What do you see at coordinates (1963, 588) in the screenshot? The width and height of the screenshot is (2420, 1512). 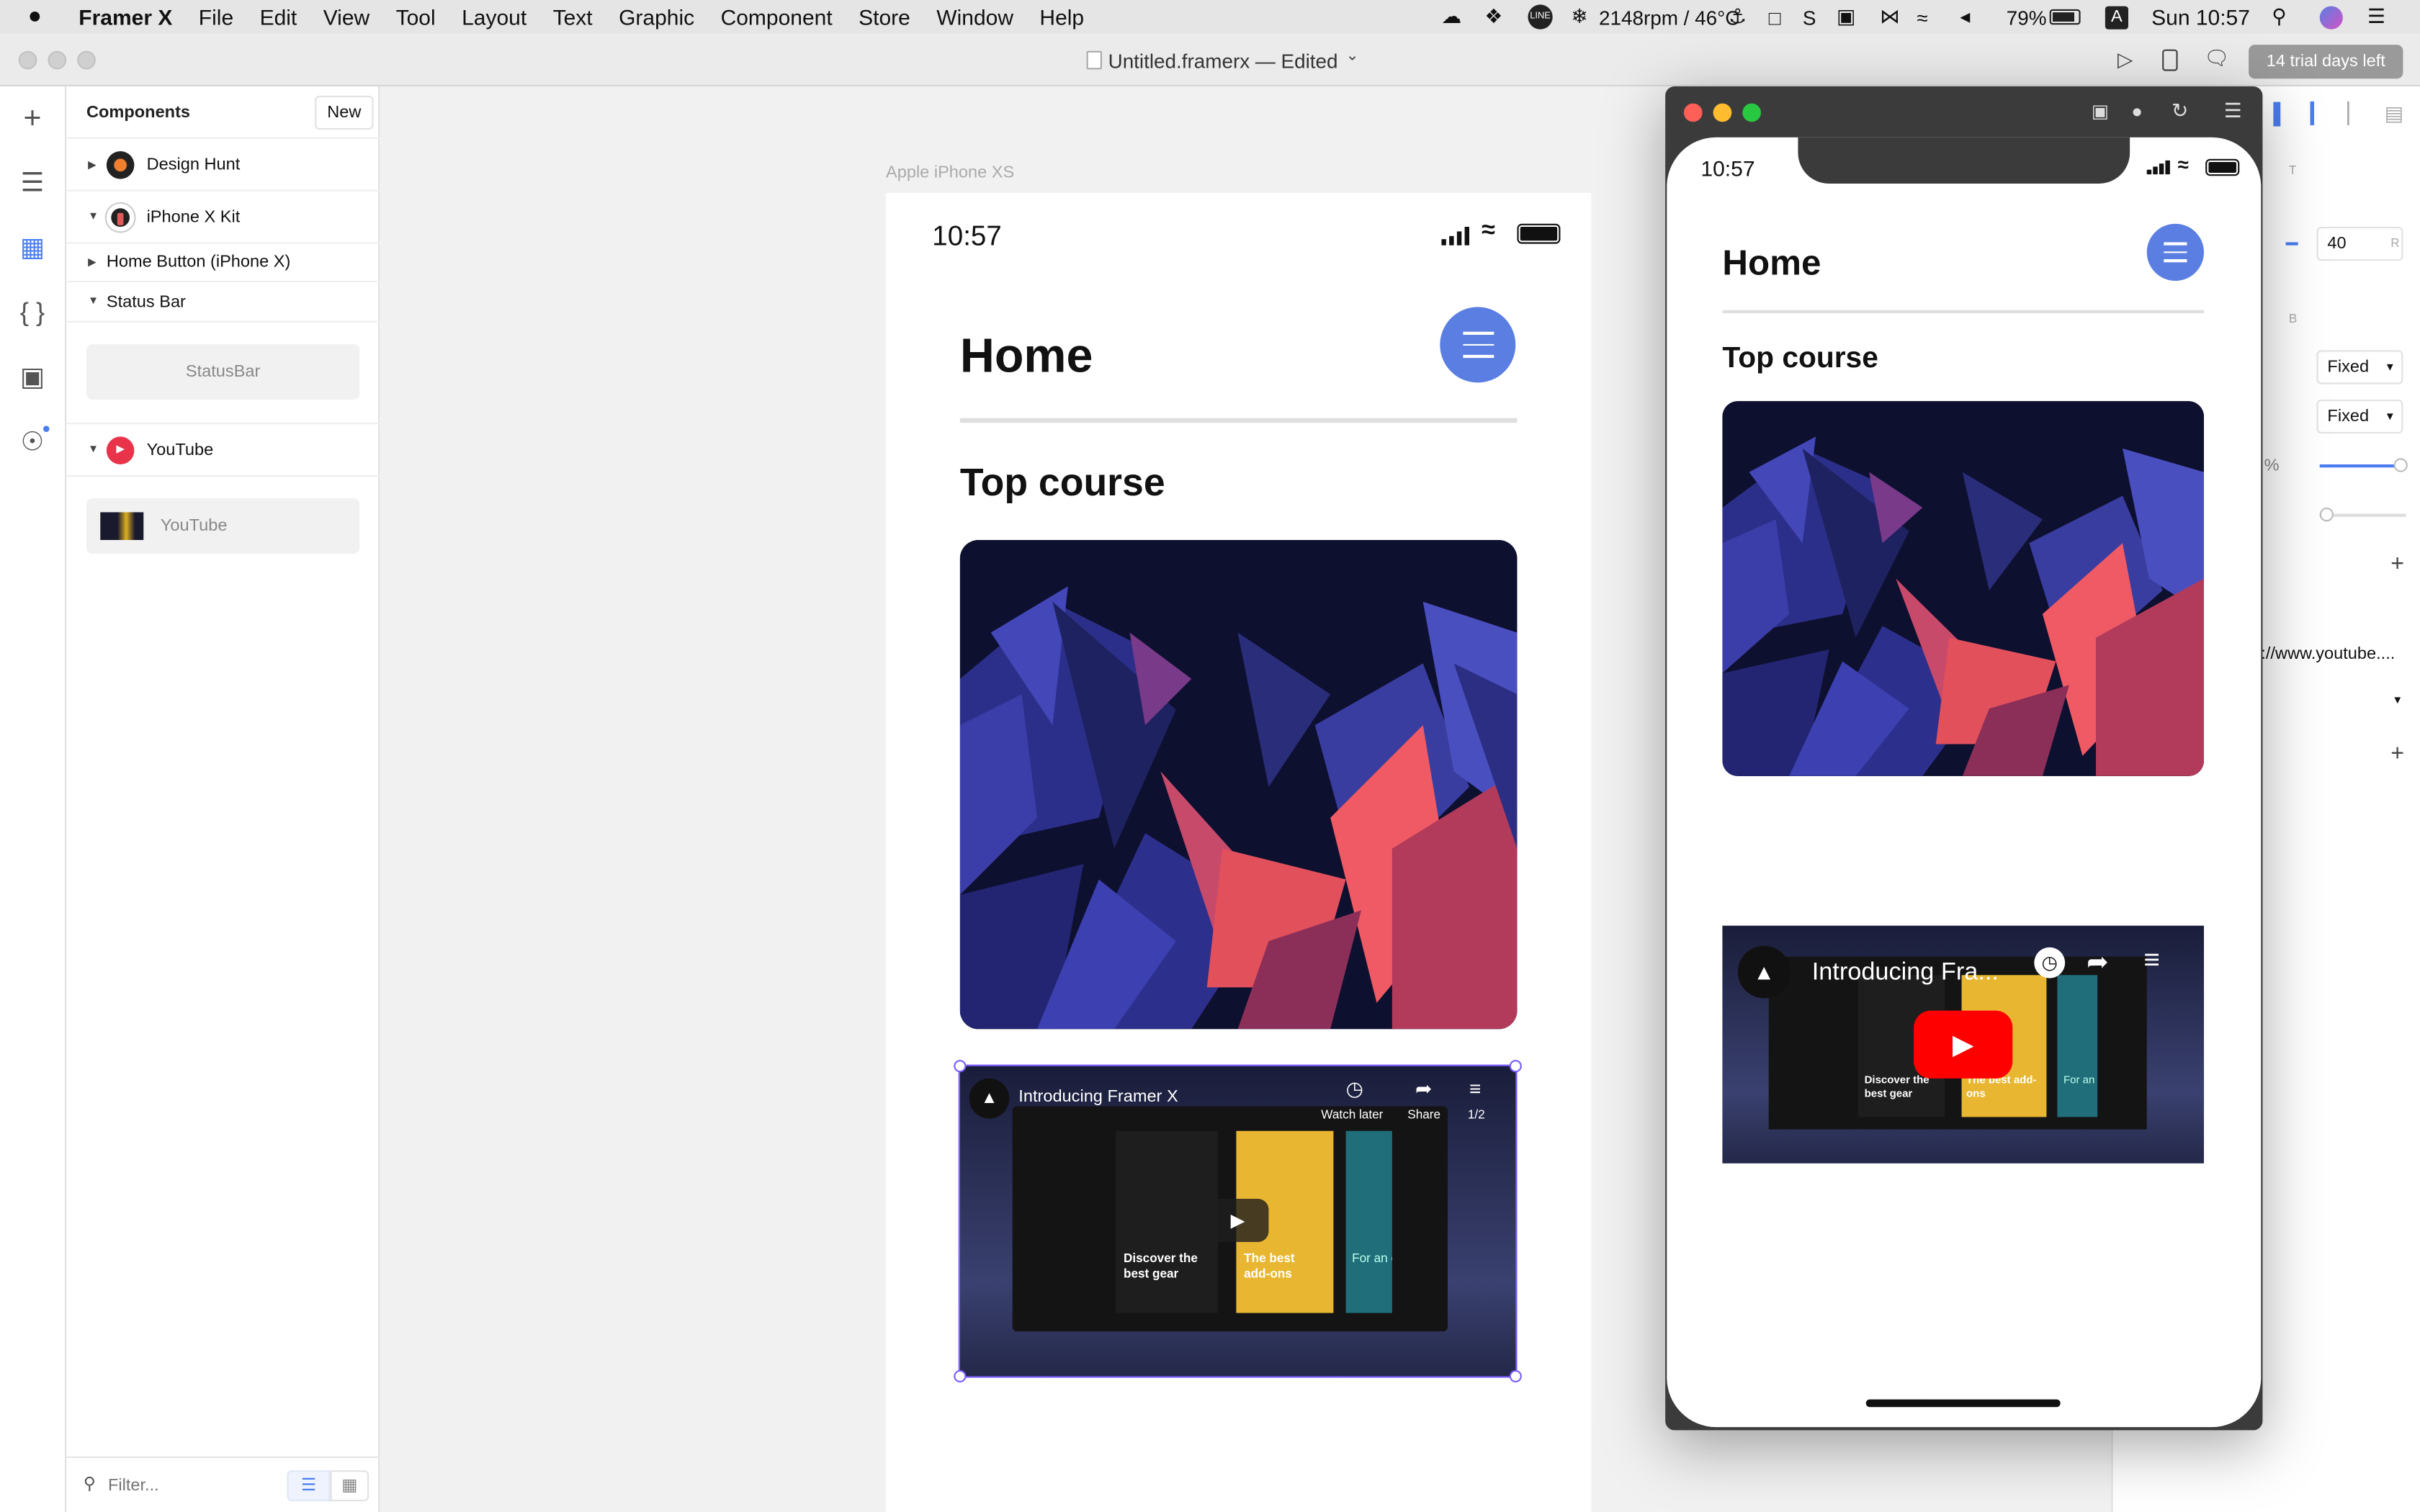 I see `preview-course-image` at bounding box center [1963, 588].